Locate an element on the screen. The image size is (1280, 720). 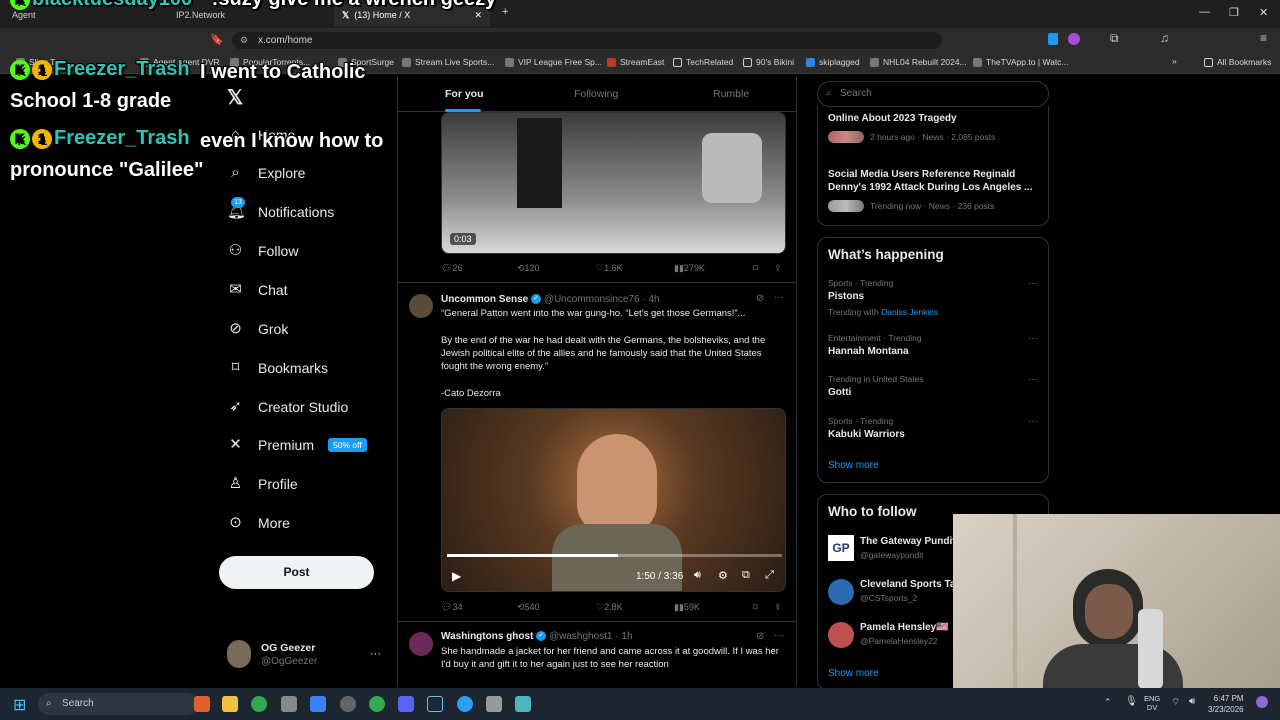
like-button: ♡ 1.6K is located at coordinates (609, 268).